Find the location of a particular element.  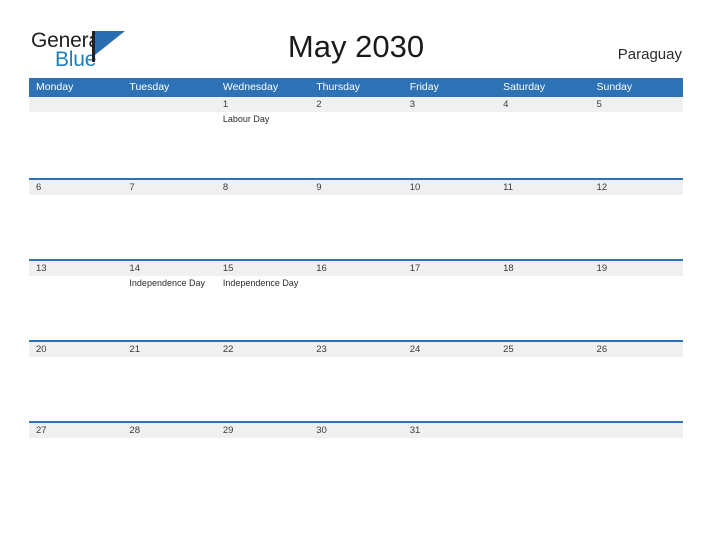

day-number: 26 is located at coordinates (602, 349).